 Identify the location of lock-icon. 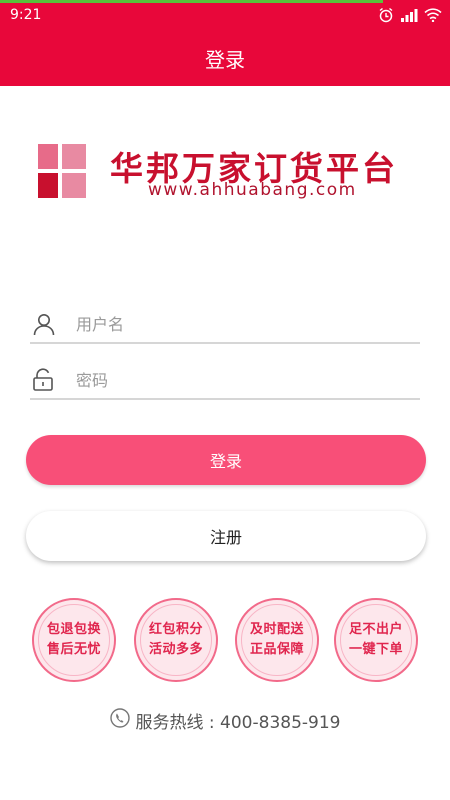
(43, 382).